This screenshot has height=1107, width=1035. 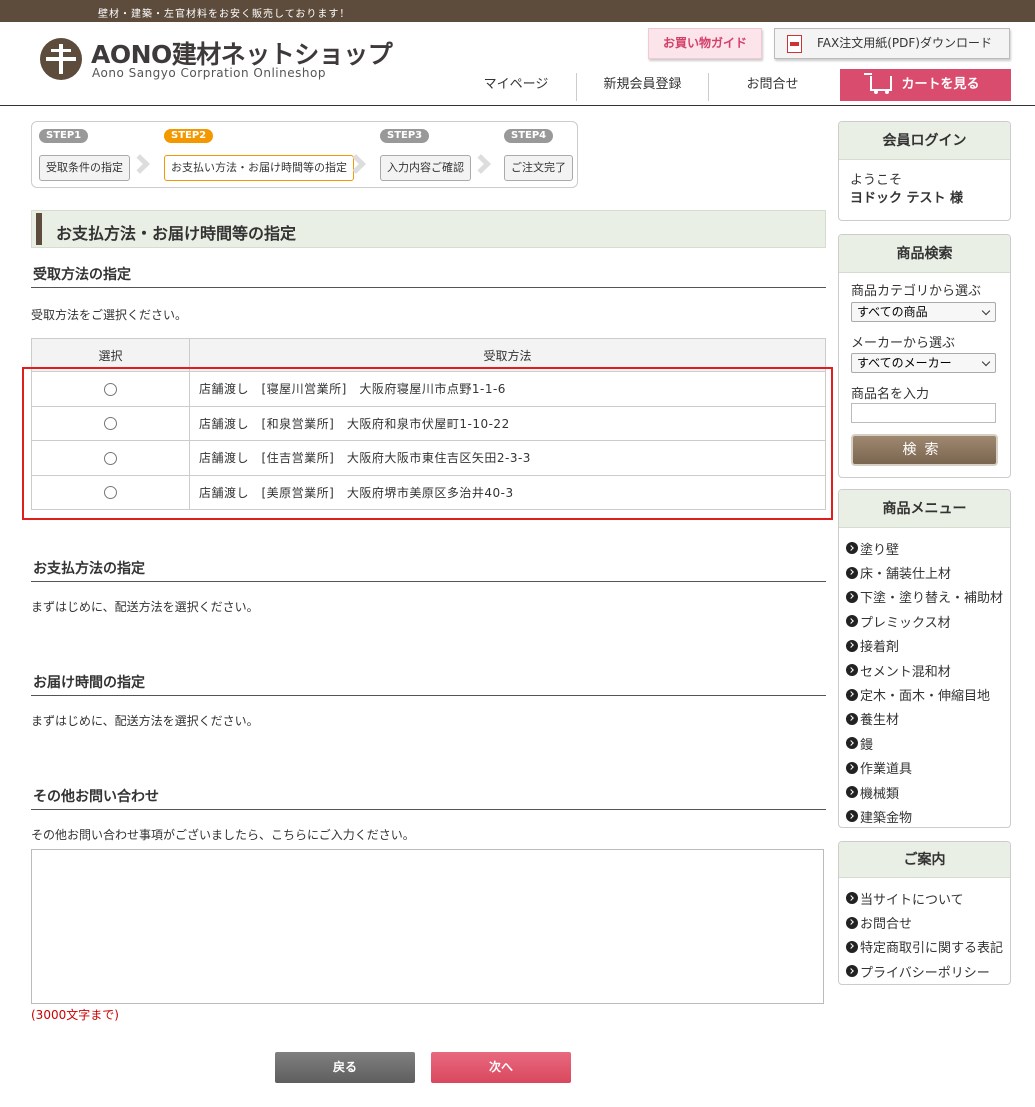 I want to click on payment-section-desc: まずはじめに、配送方法を選択ください。, so click(x=145, y=607).